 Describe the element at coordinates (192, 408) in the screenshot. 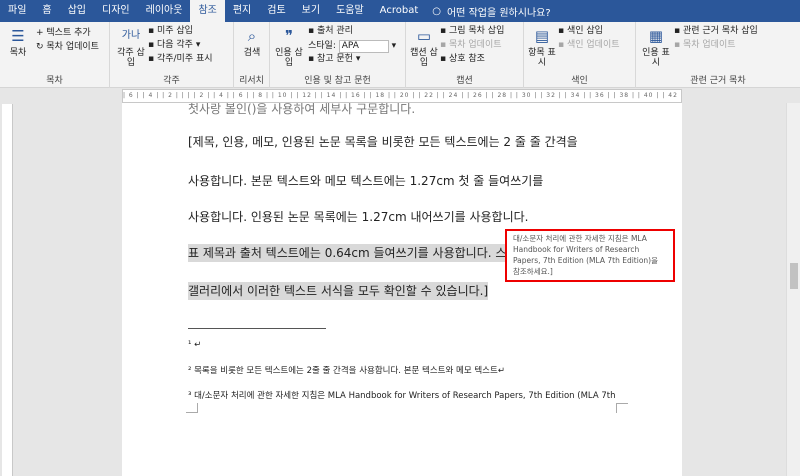

I see `page-corner-mark-left` at that location.